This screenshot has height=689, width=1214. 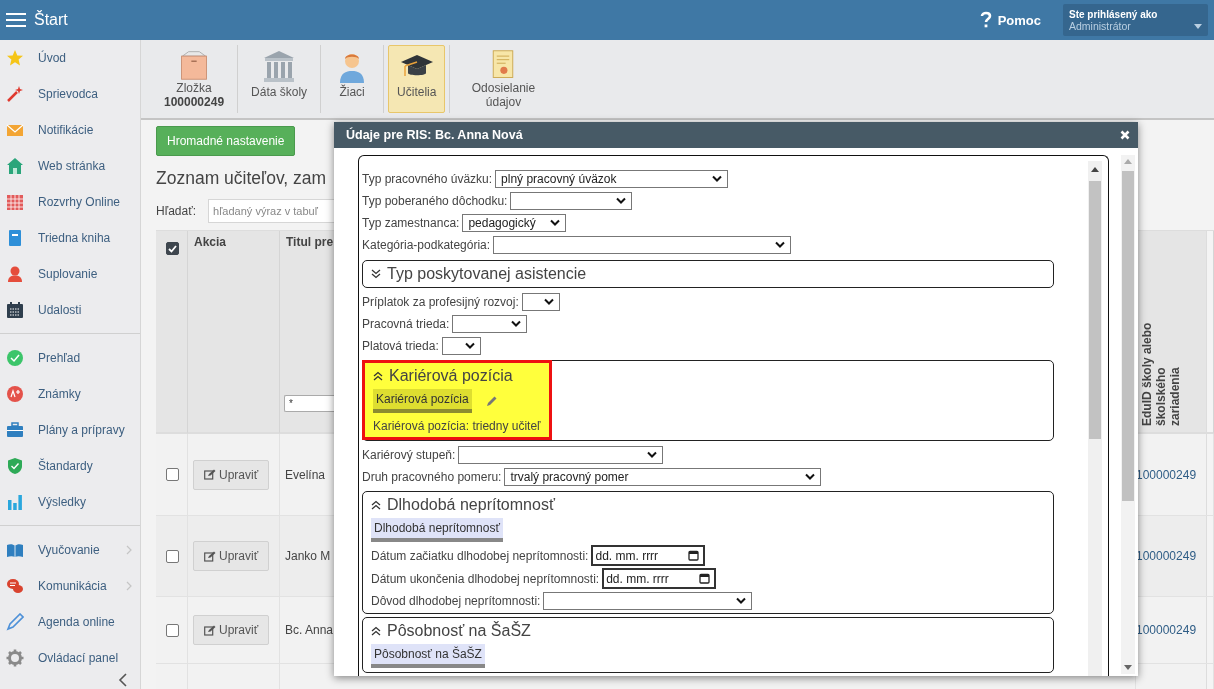 What do you see at coordinates (15, 274) in the screenshot?
I see `person-icon` at bounding box center [15, 274].